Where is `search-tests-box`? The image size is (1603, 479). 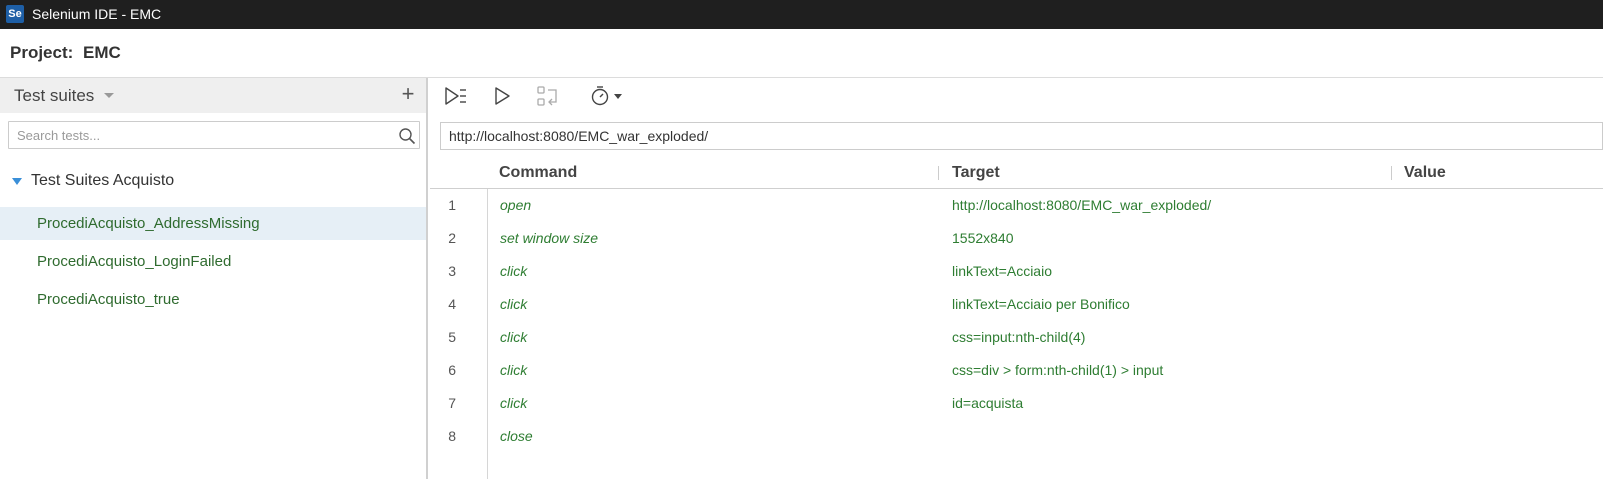 search-tests-box is located at coordinates (214, 135).